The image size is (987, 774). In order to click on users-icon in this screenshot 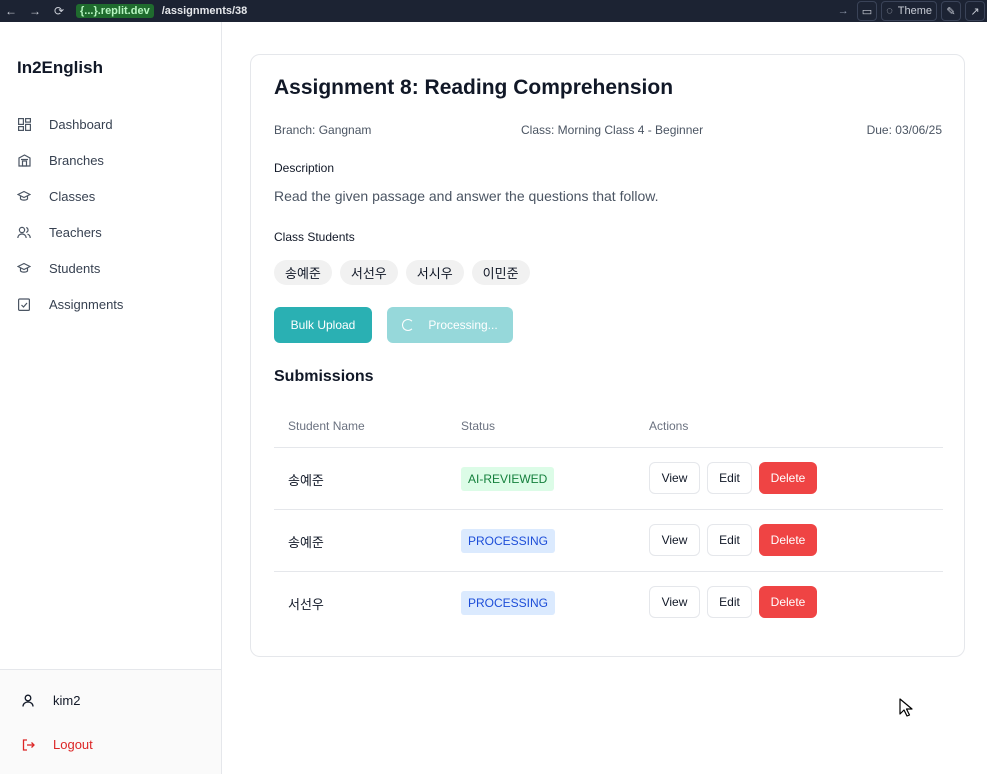, I will do `click(24, 232)`.